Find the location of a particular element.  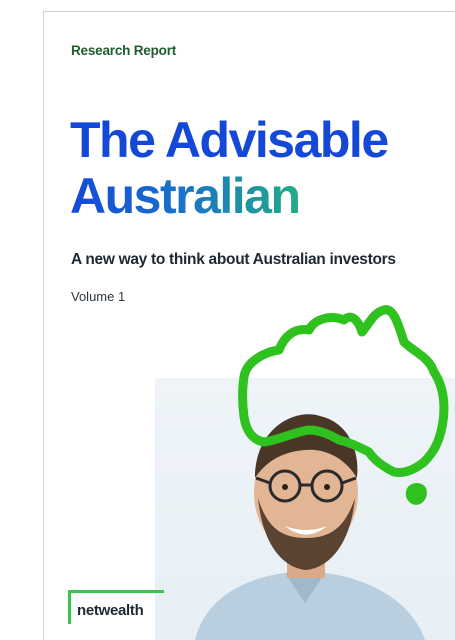

report-eyebrow: Research Report is located at coordinates (124, 50).